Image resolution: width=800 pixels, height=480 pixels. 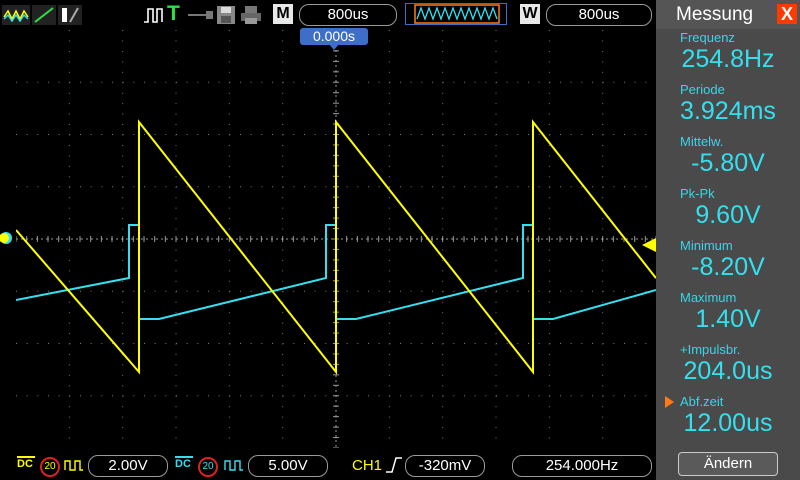 What do you see at coordinates (394, 465) in the screenshot?
I see `trigger-rising-edge-icon` at bounding box center [394, 465].